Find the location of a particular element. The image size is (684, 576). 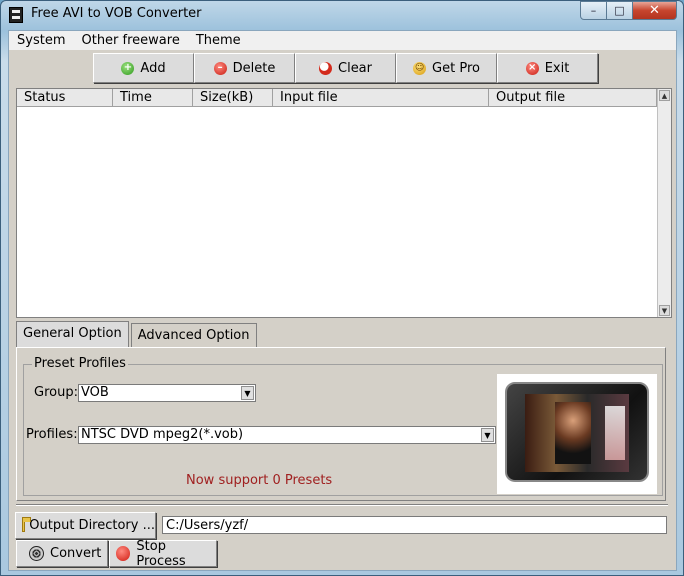

clear-label: Clear is located at coordinates (355, 68).